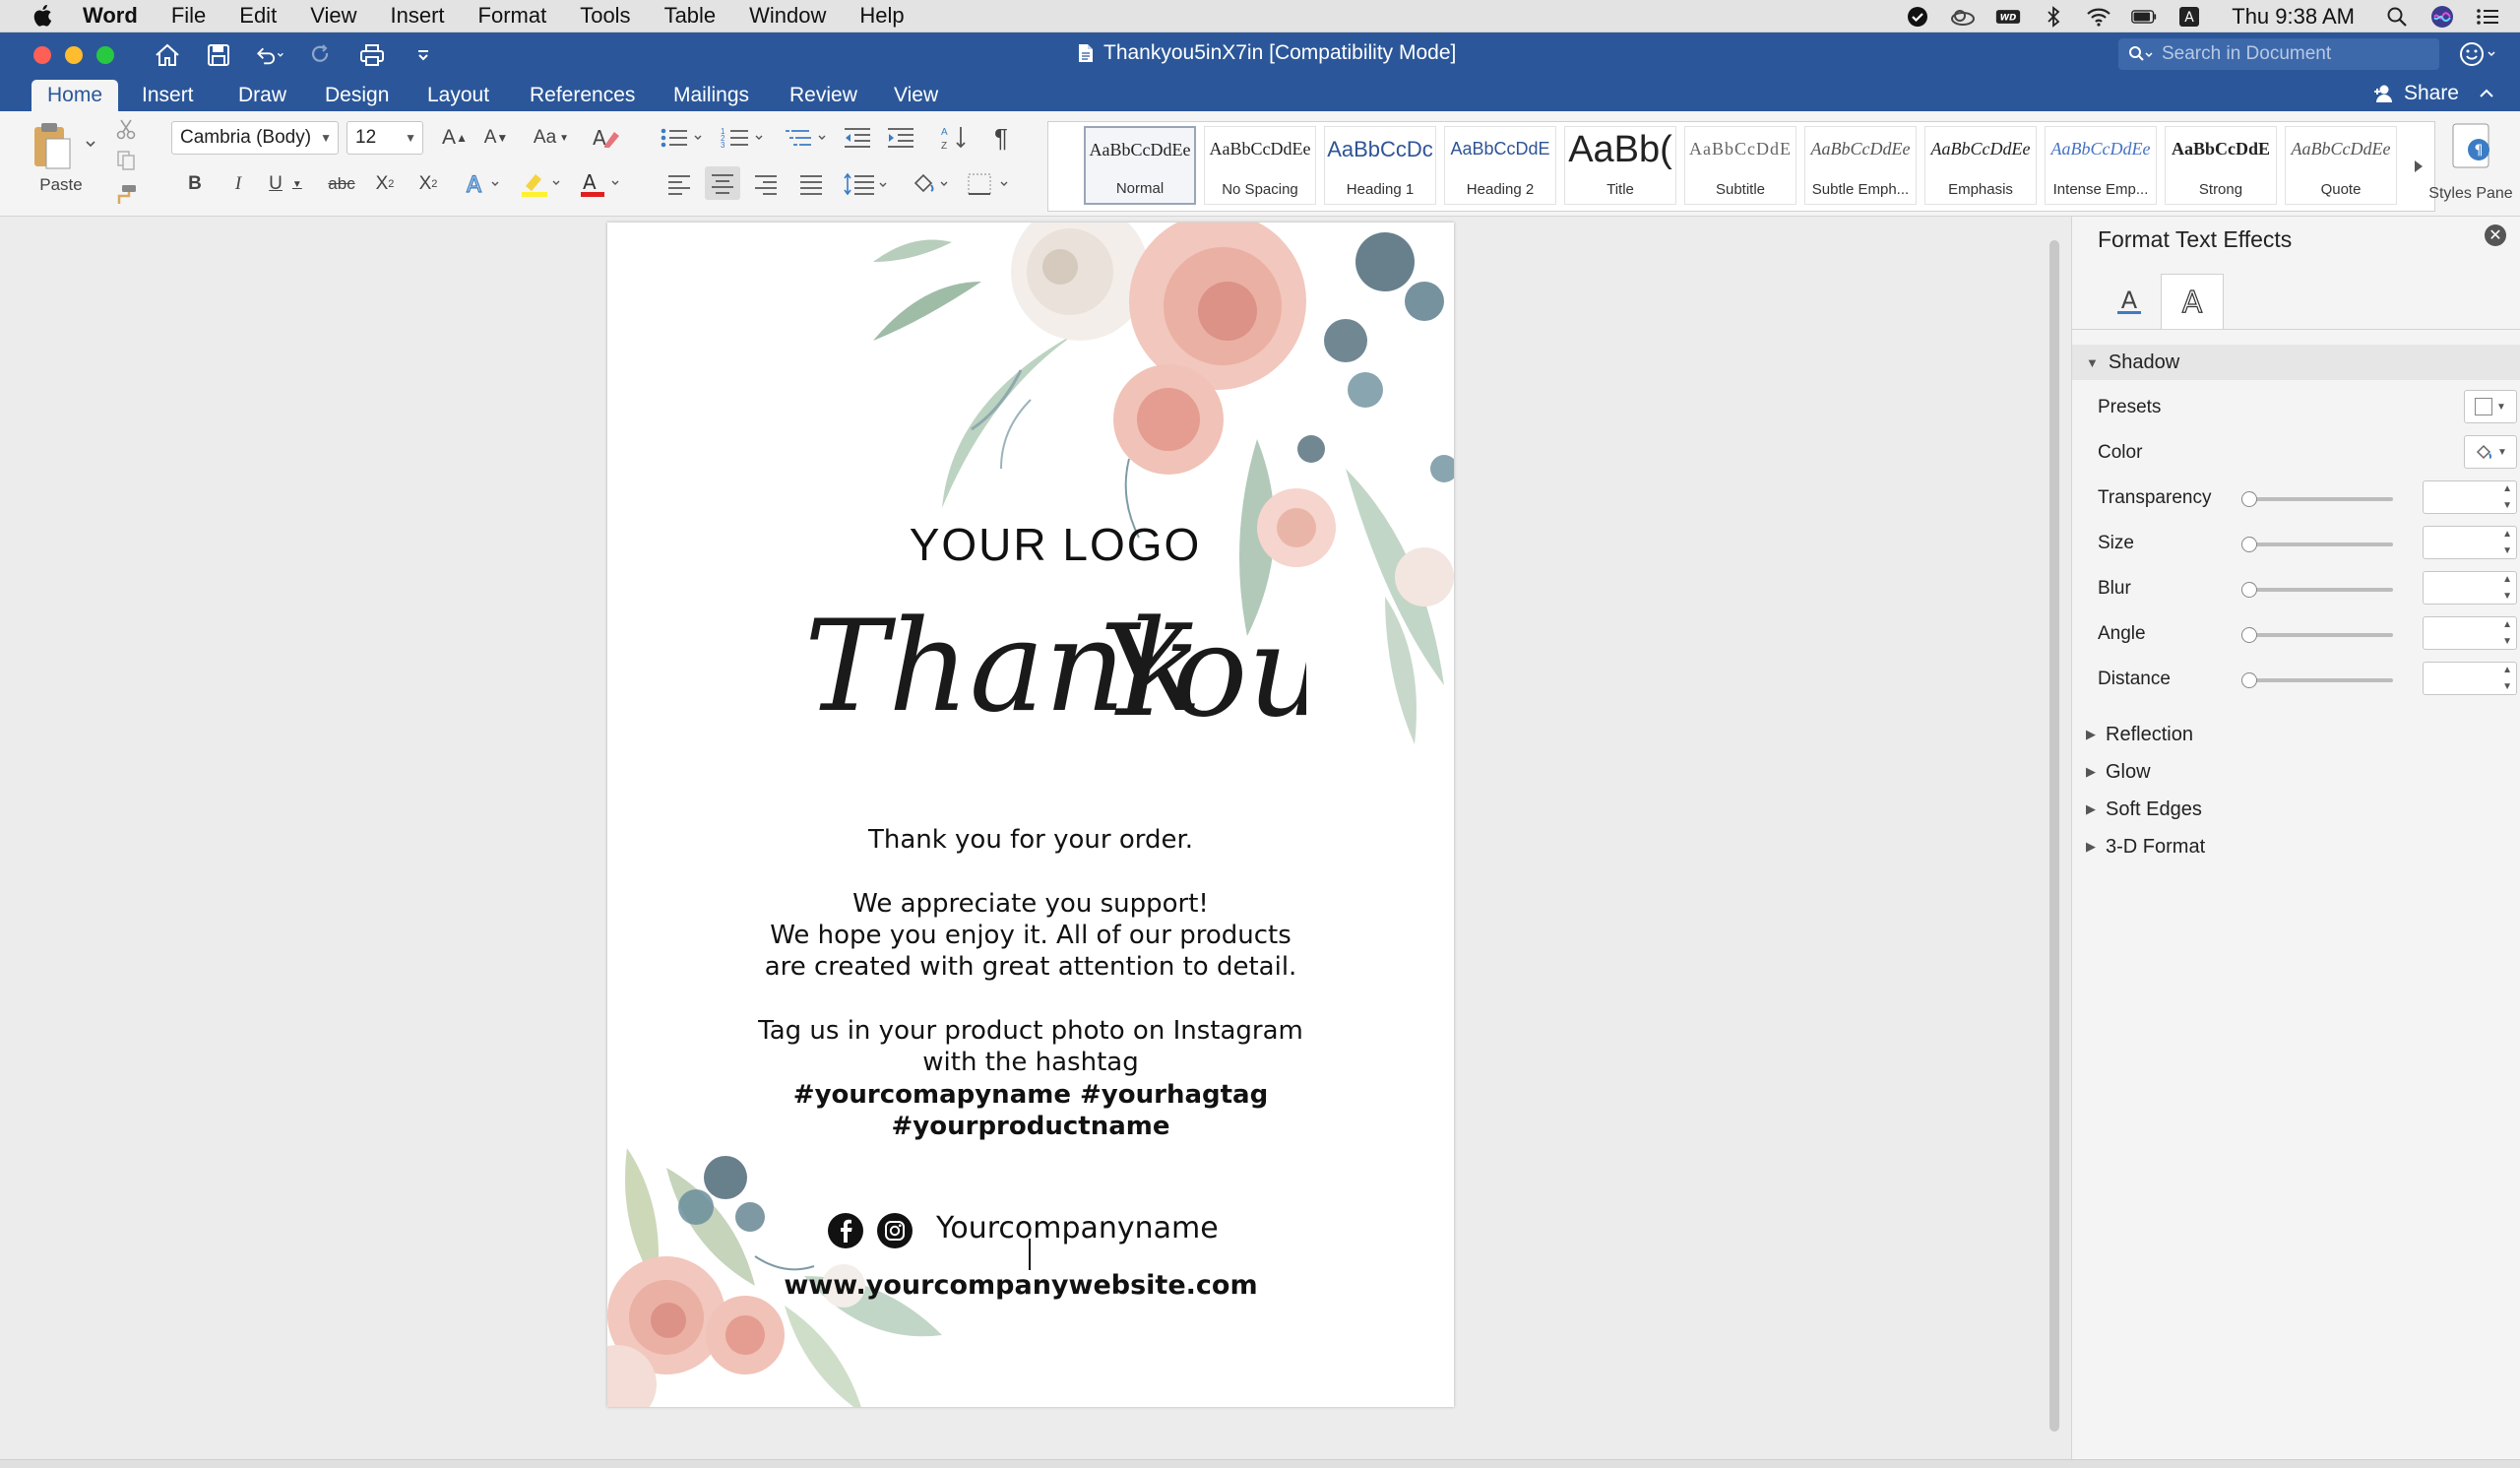  Describe the element at coordinates (2129, 302) in the screenshot. I see `text-fill-outline-tab: A` at that location.